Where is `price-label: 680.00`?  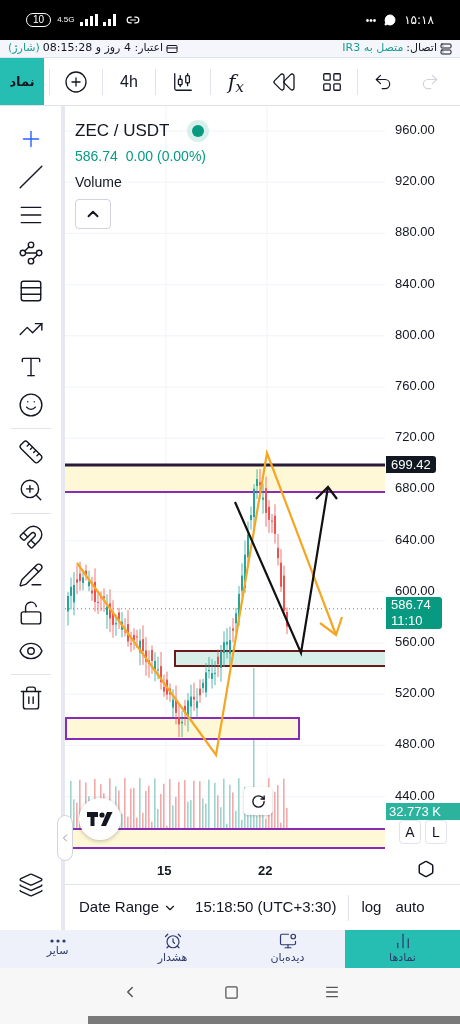
price-label: 680.00 is located at coordinates (415, 488).